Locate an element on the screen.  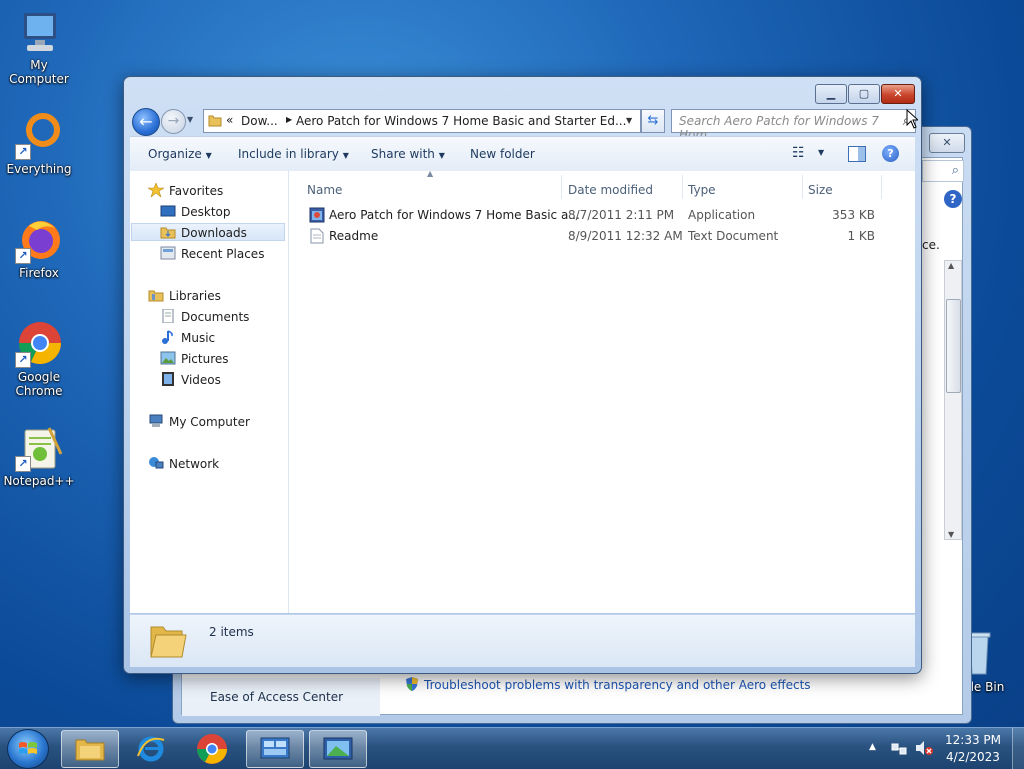
show-hidden-icons-button: ▲ is located at coordinates (872, 747).